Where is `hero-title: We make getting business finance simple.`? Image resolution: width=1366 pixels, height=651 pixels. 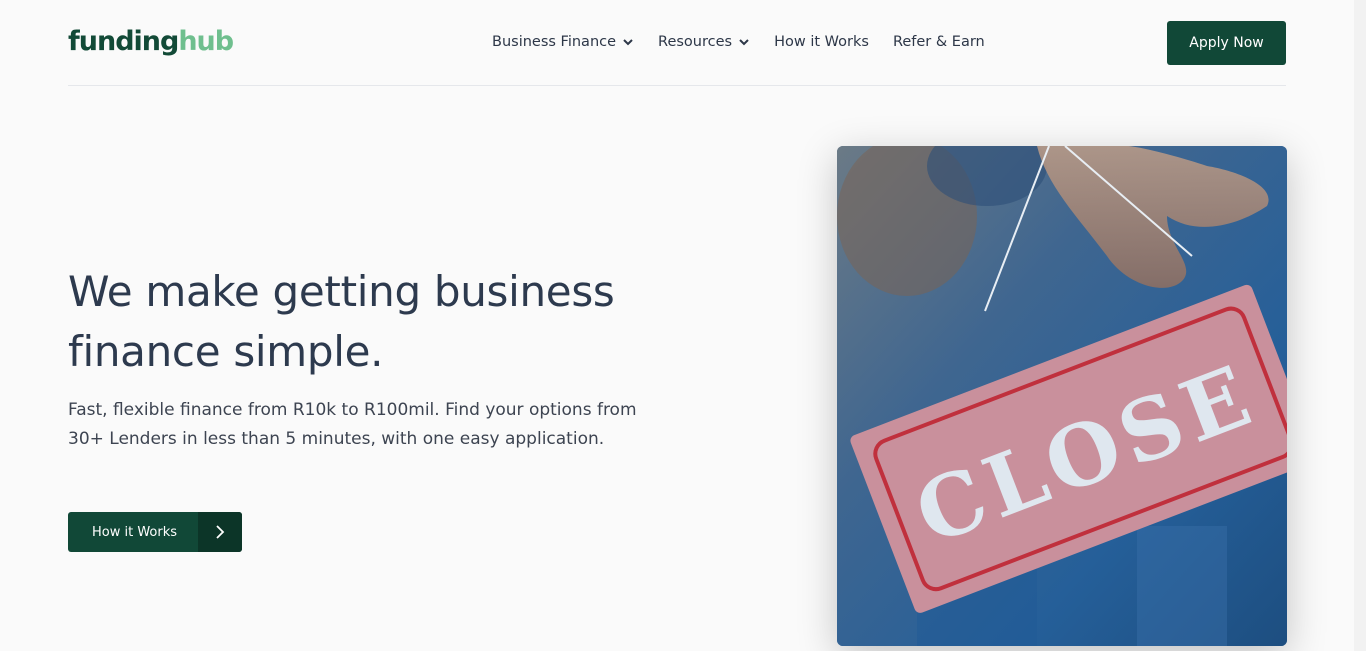
hero-title: We make getting business finance simple. is located at coordinates (341, 321).